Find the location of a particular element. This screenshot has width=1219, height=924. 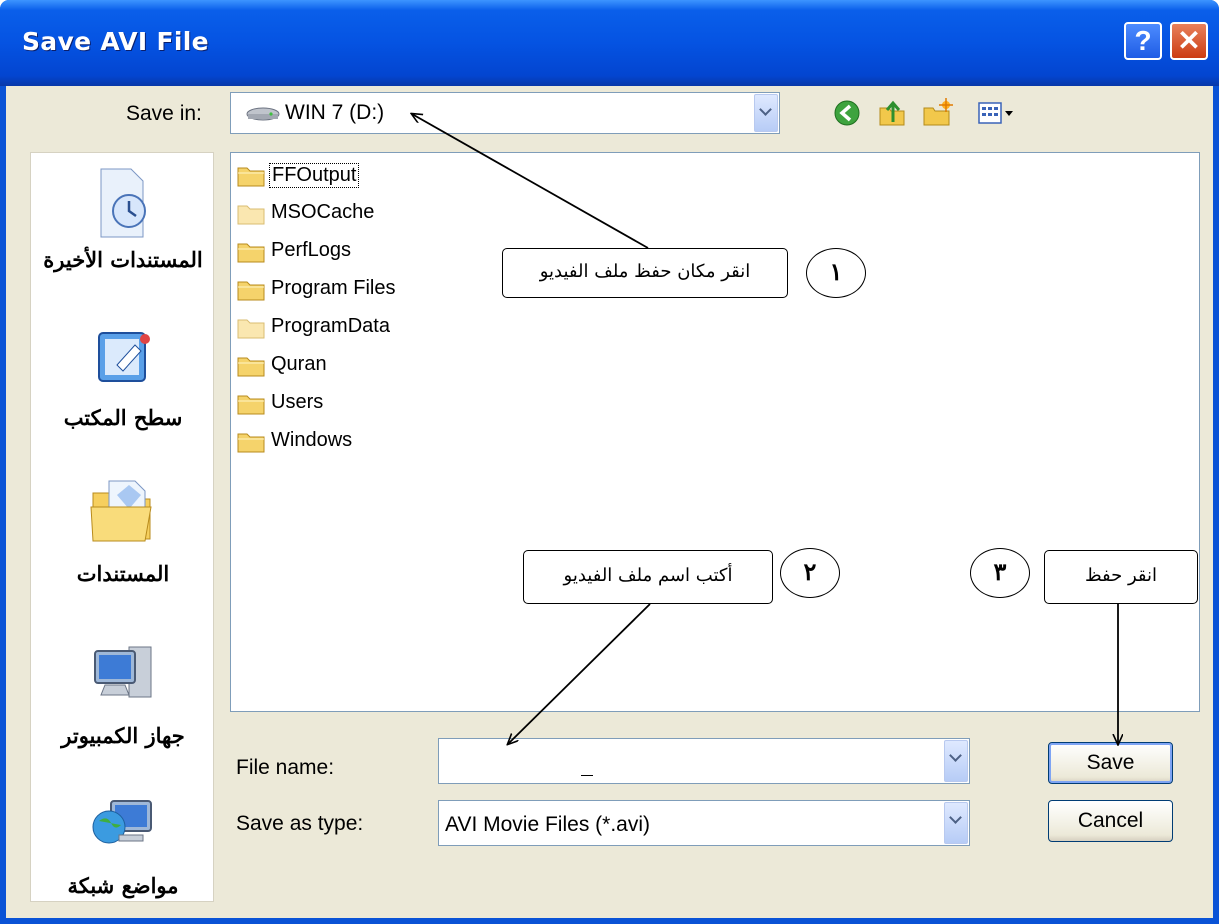

step3-number: ٣ is located at coordinates (1000, 573).